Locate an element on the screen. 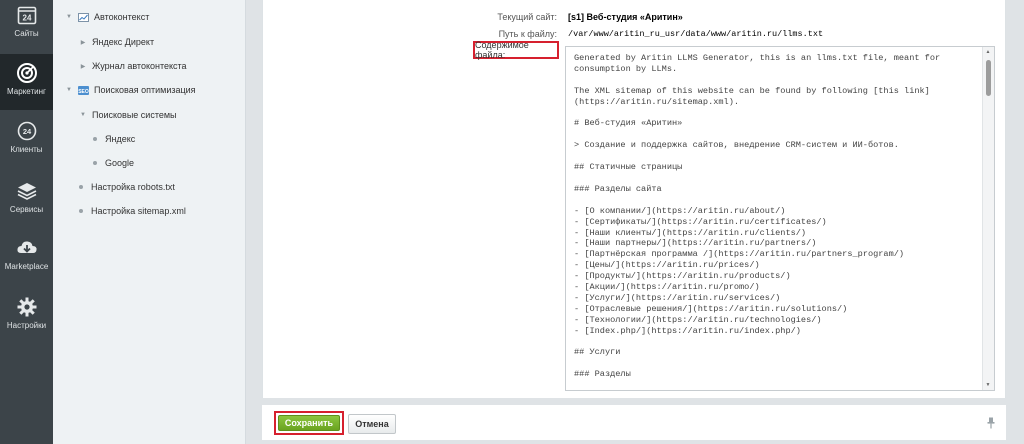  tree-item-seo: ▼ SEO Поисковая оптимизация is located at coordinates (130, 90).